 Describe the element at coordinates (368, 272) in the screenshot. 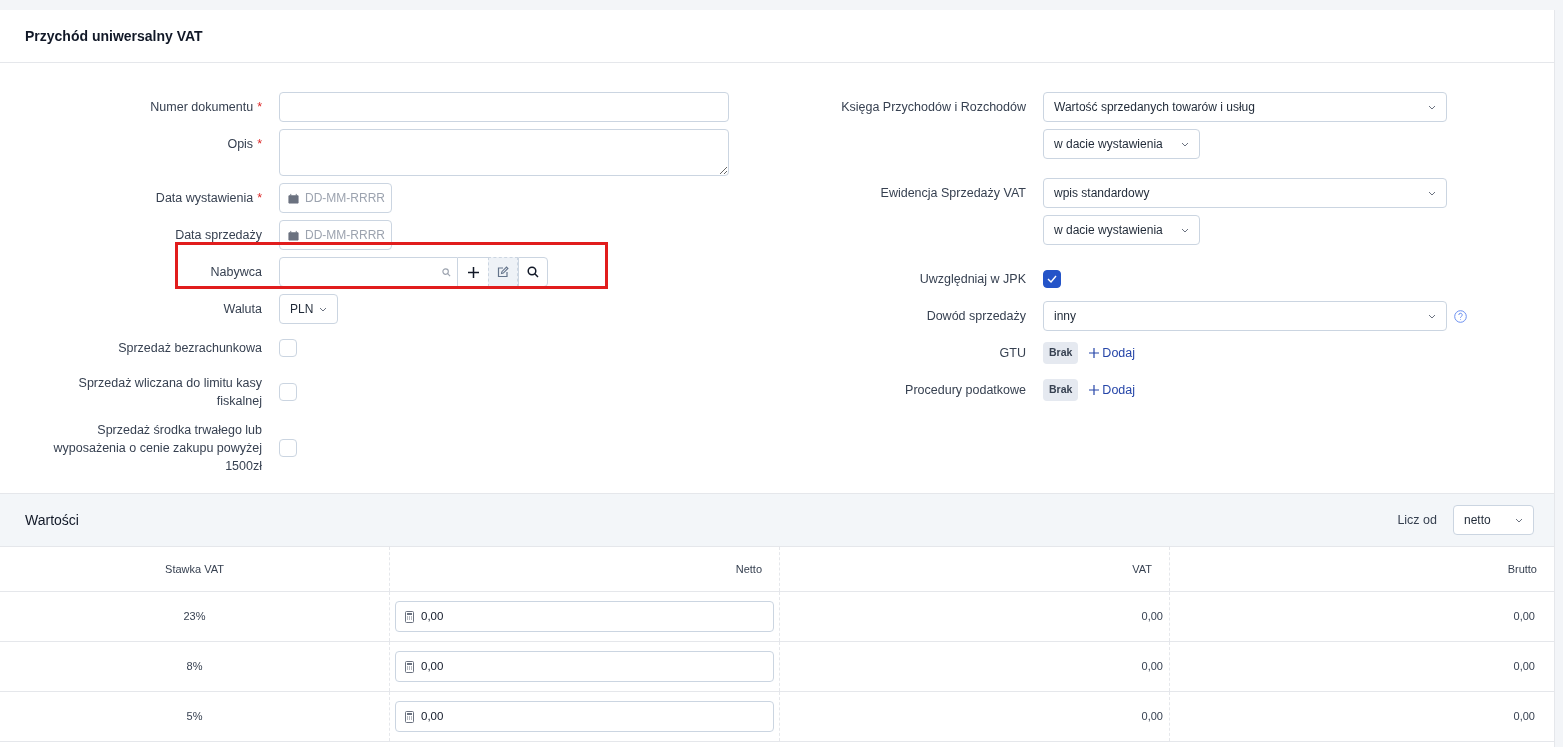

I see `buyer-search-field` at that location.